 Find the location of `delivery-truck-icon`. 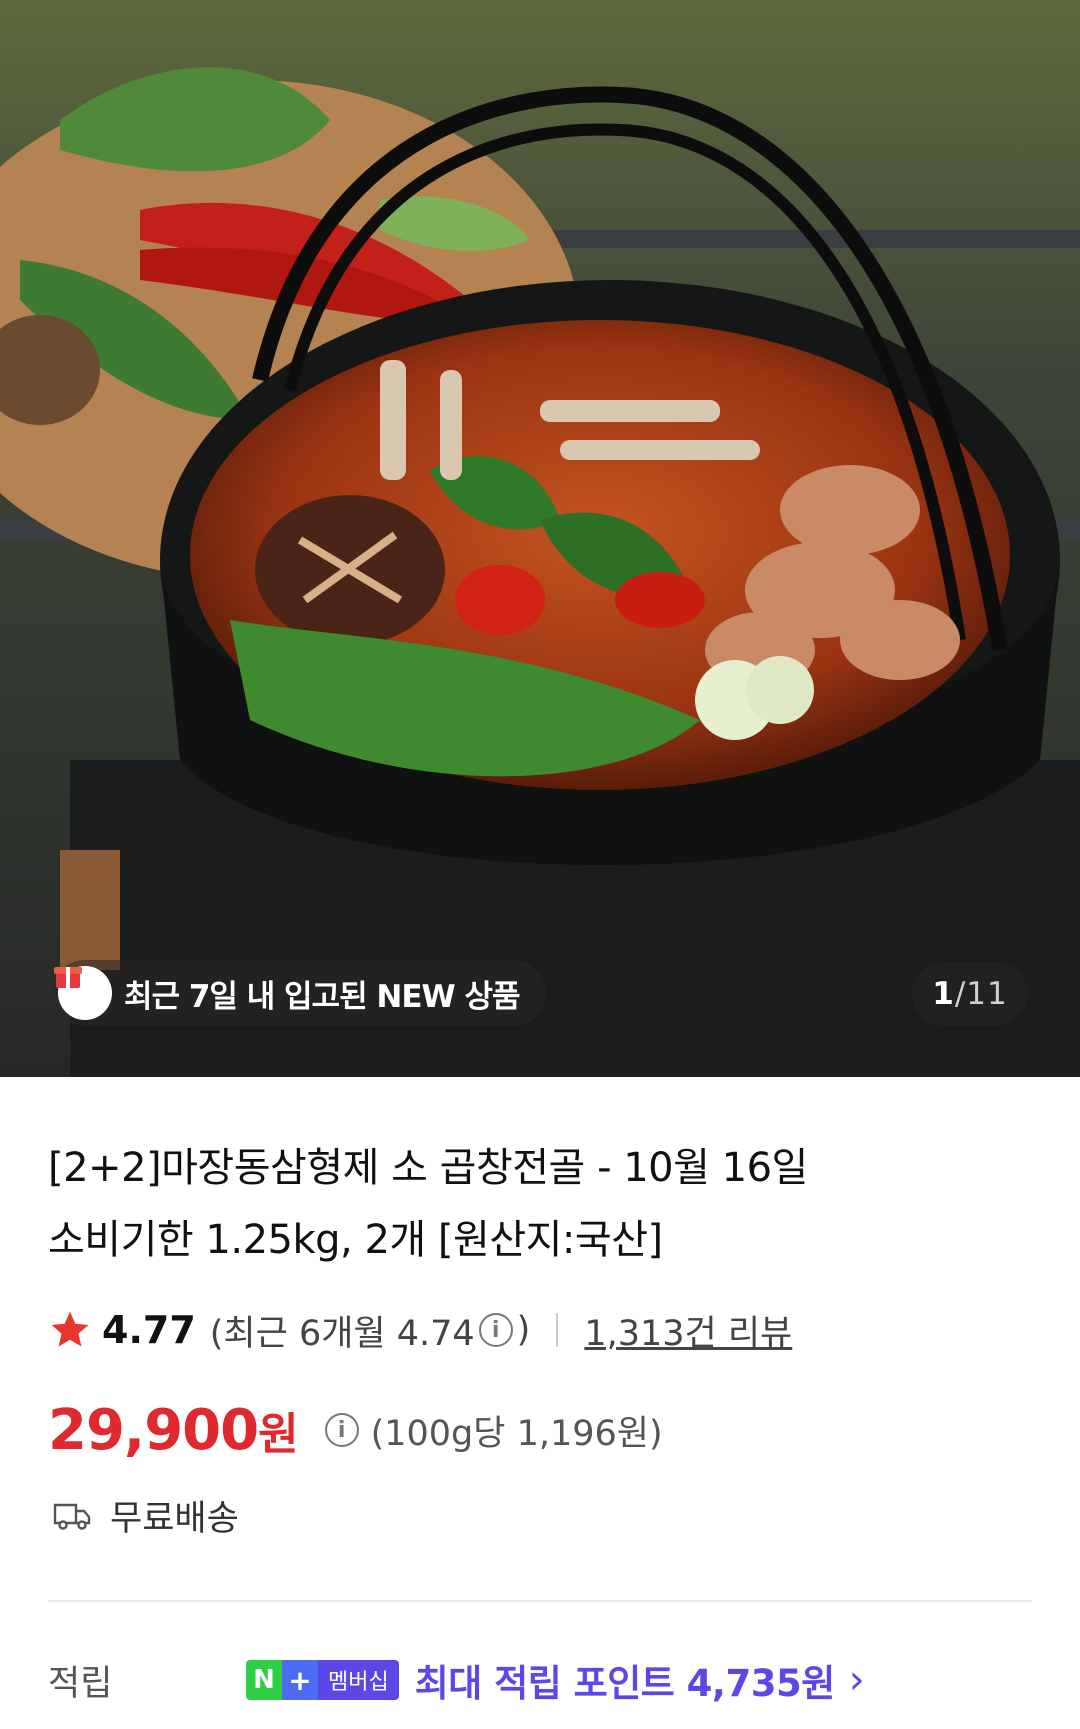

delivery-truck-icon is located at coordinates (72, 1516).